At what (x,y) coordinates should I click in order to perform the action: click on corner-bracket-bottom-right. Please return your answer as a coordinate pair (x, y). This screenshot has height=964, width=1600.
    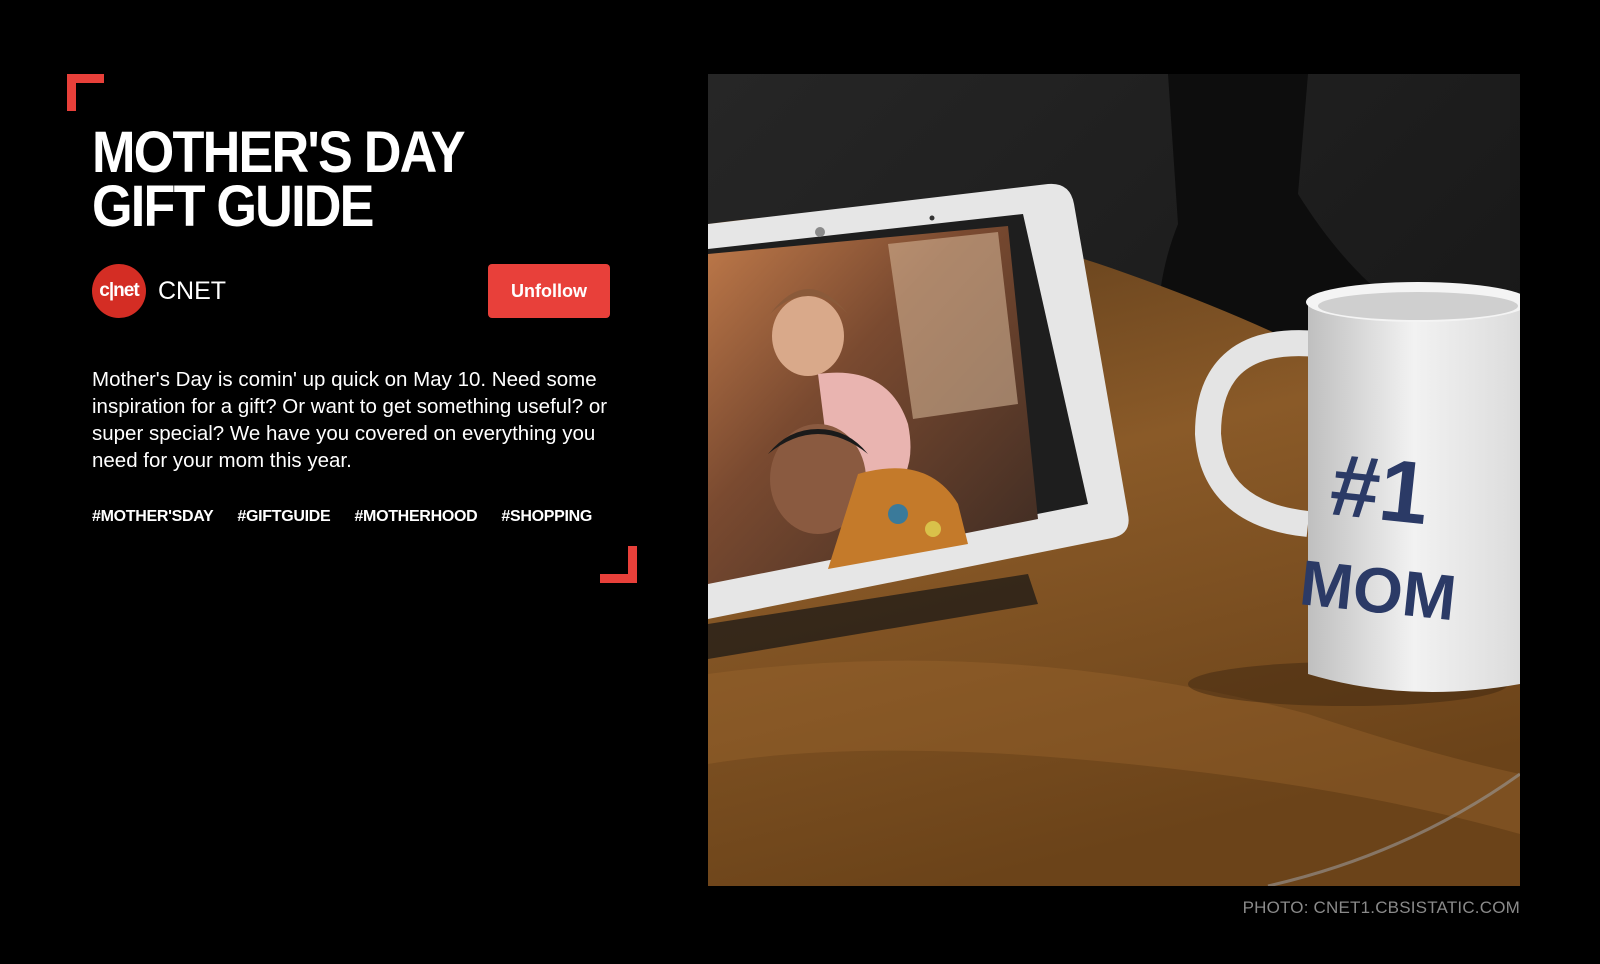
    Looking at the image, I should click on (618, 564).